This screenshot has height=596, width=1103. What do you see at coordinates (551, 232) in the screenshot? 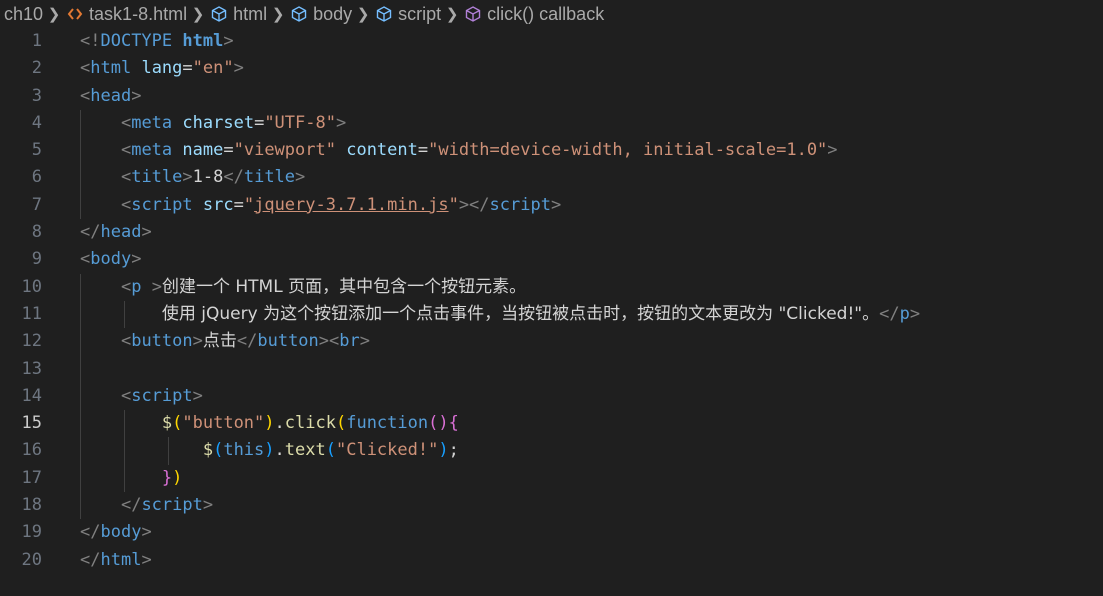
I see `code-line: 8 </head>` at bounding box center [551, 232].